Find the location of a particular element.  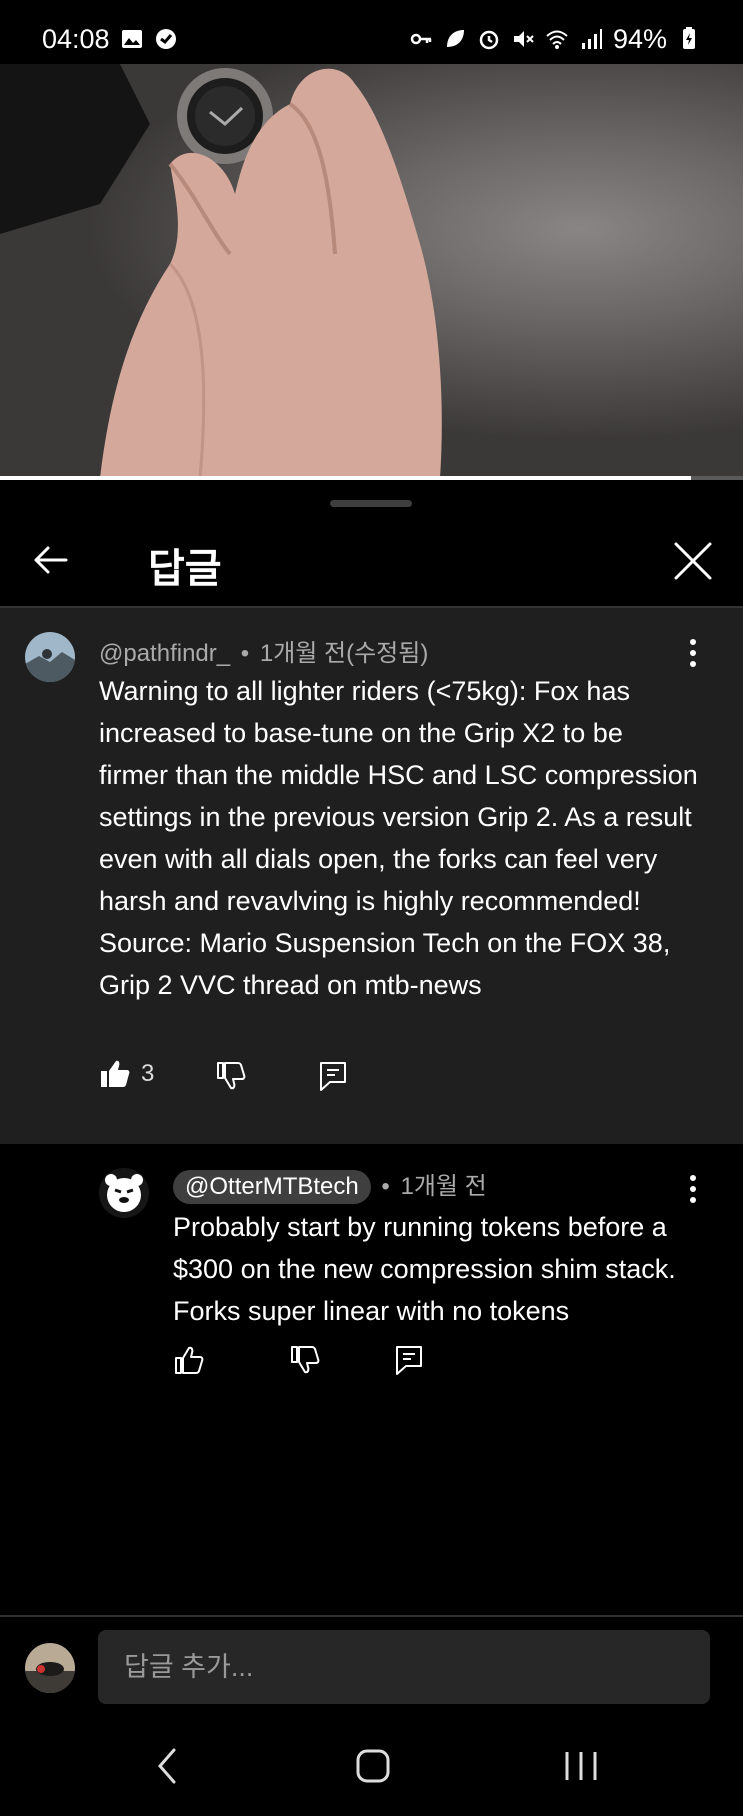

comment-meta: @OtterMTBtech • 1개월 전 is located at coordinates (330, 1185).